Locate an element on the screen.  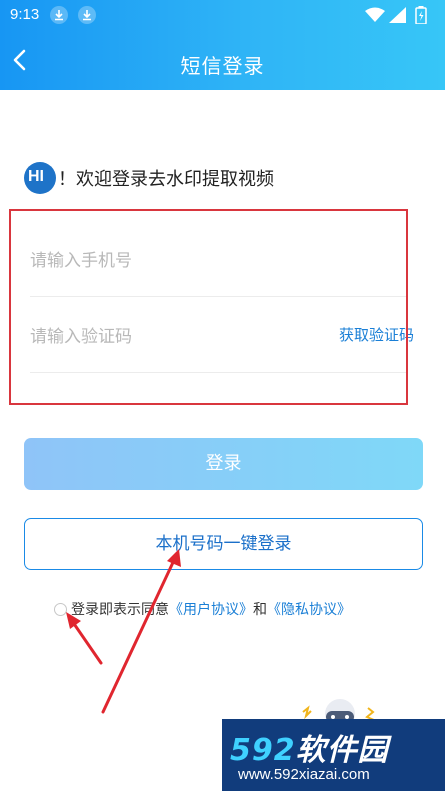
login-button: 登录 is located at coordinates (223, 464).